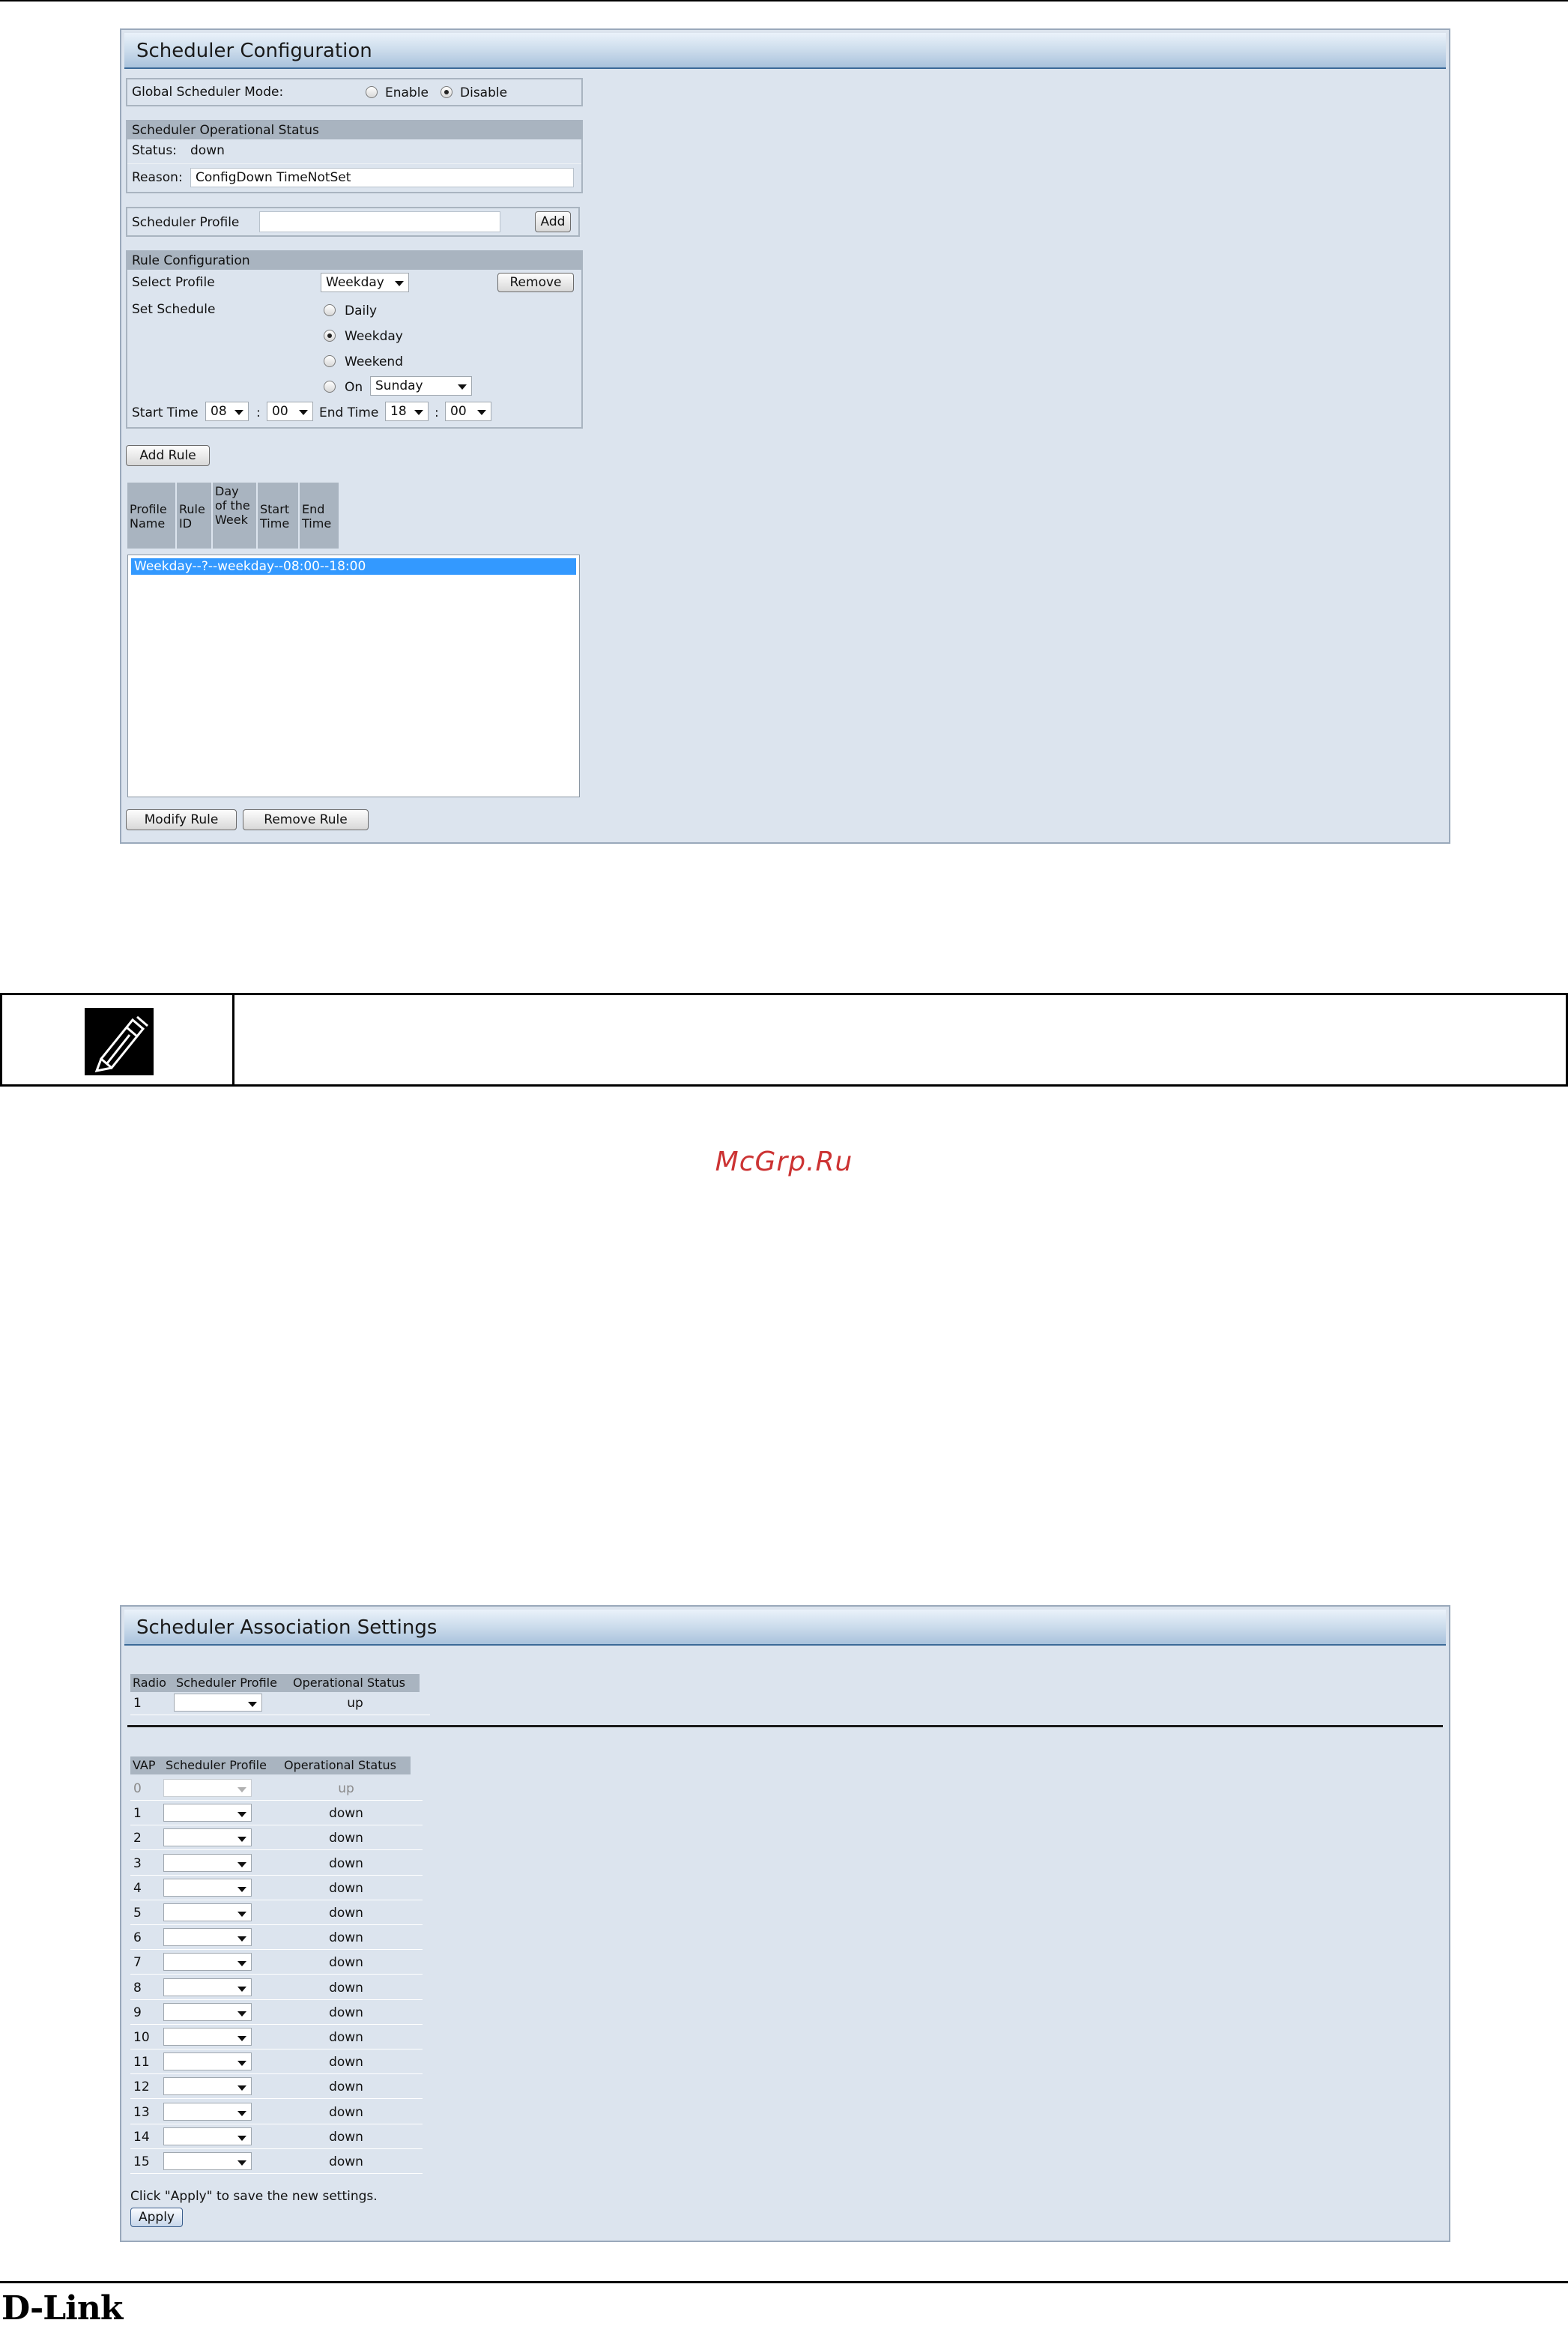 The image size is (1568, 2329). What do you see at coordinates (399, 386) in the screenshot?
I see `on-day-value: Sunday` at bounding box center [399, 386].